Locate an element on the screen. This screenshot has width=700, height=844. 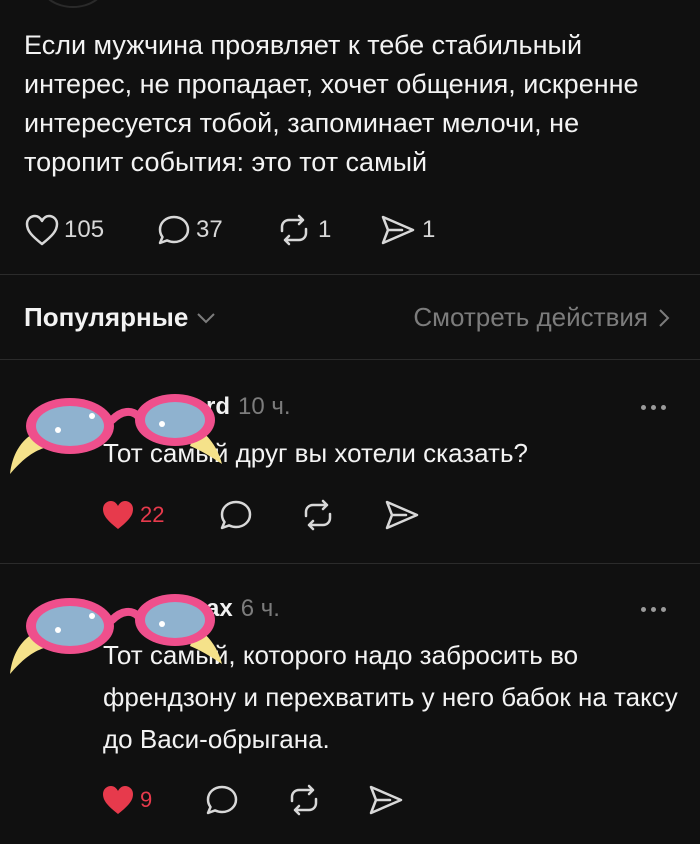
post-actions: 105 37 1 1 is located at coordinates (350, 230).